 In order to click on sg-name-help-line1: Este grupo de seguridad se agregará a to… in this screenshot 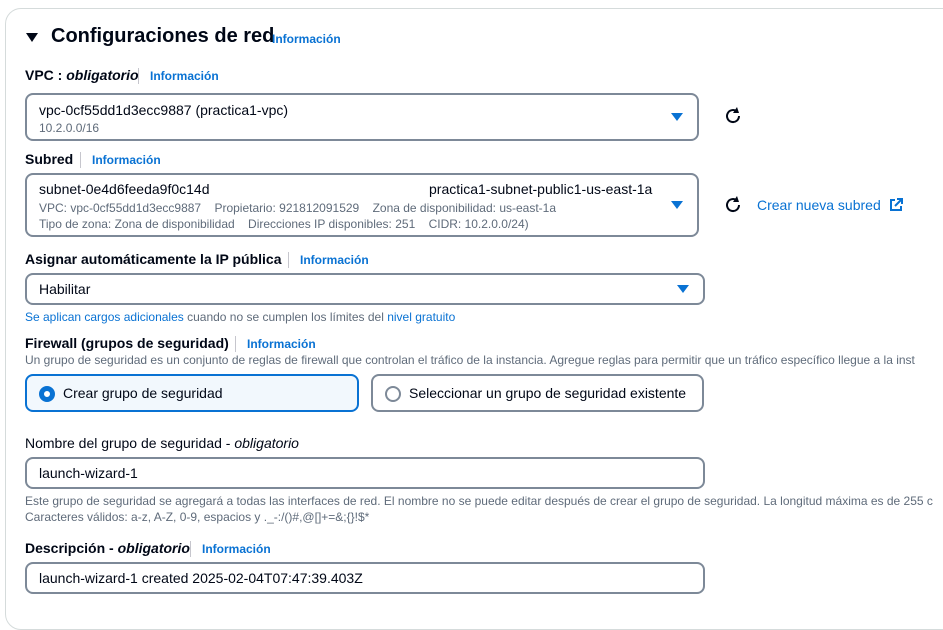, I will do `click(479, 501)`.